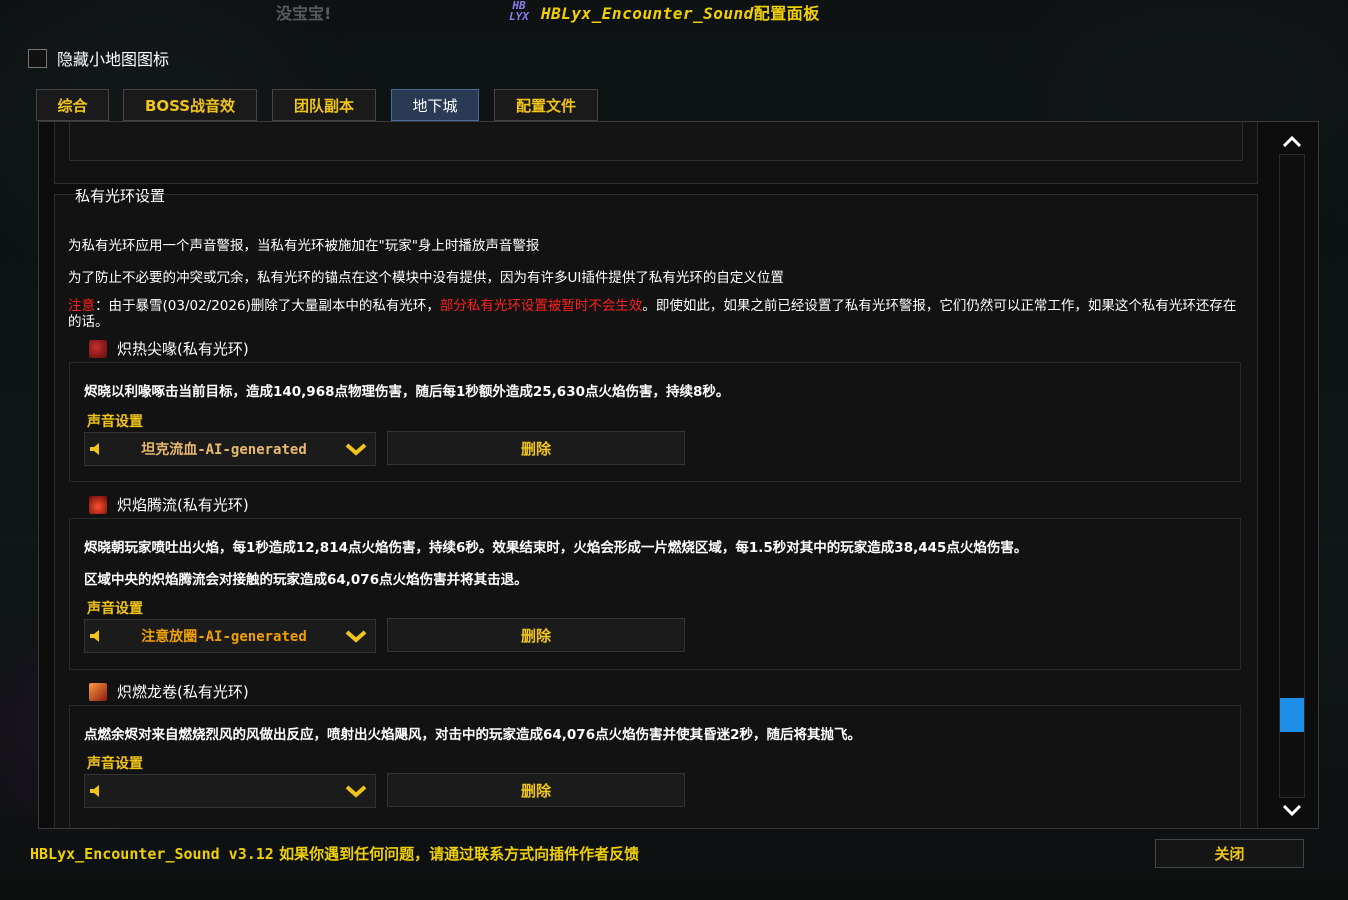  I want to click on tab-raids: 团队副本, so click(324, 105).